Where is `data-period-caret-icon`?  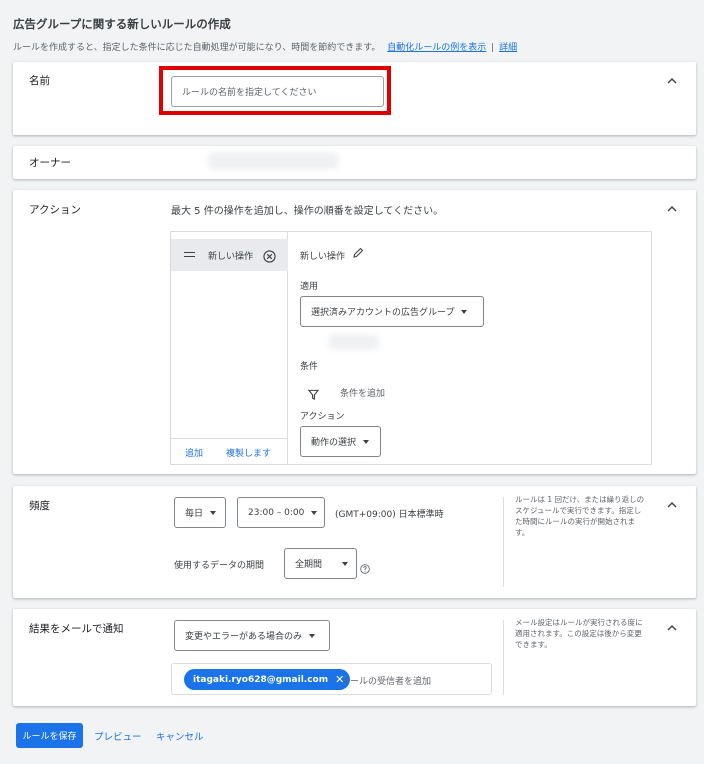 data-period-caret-icon is located at coordinates (345, 563).